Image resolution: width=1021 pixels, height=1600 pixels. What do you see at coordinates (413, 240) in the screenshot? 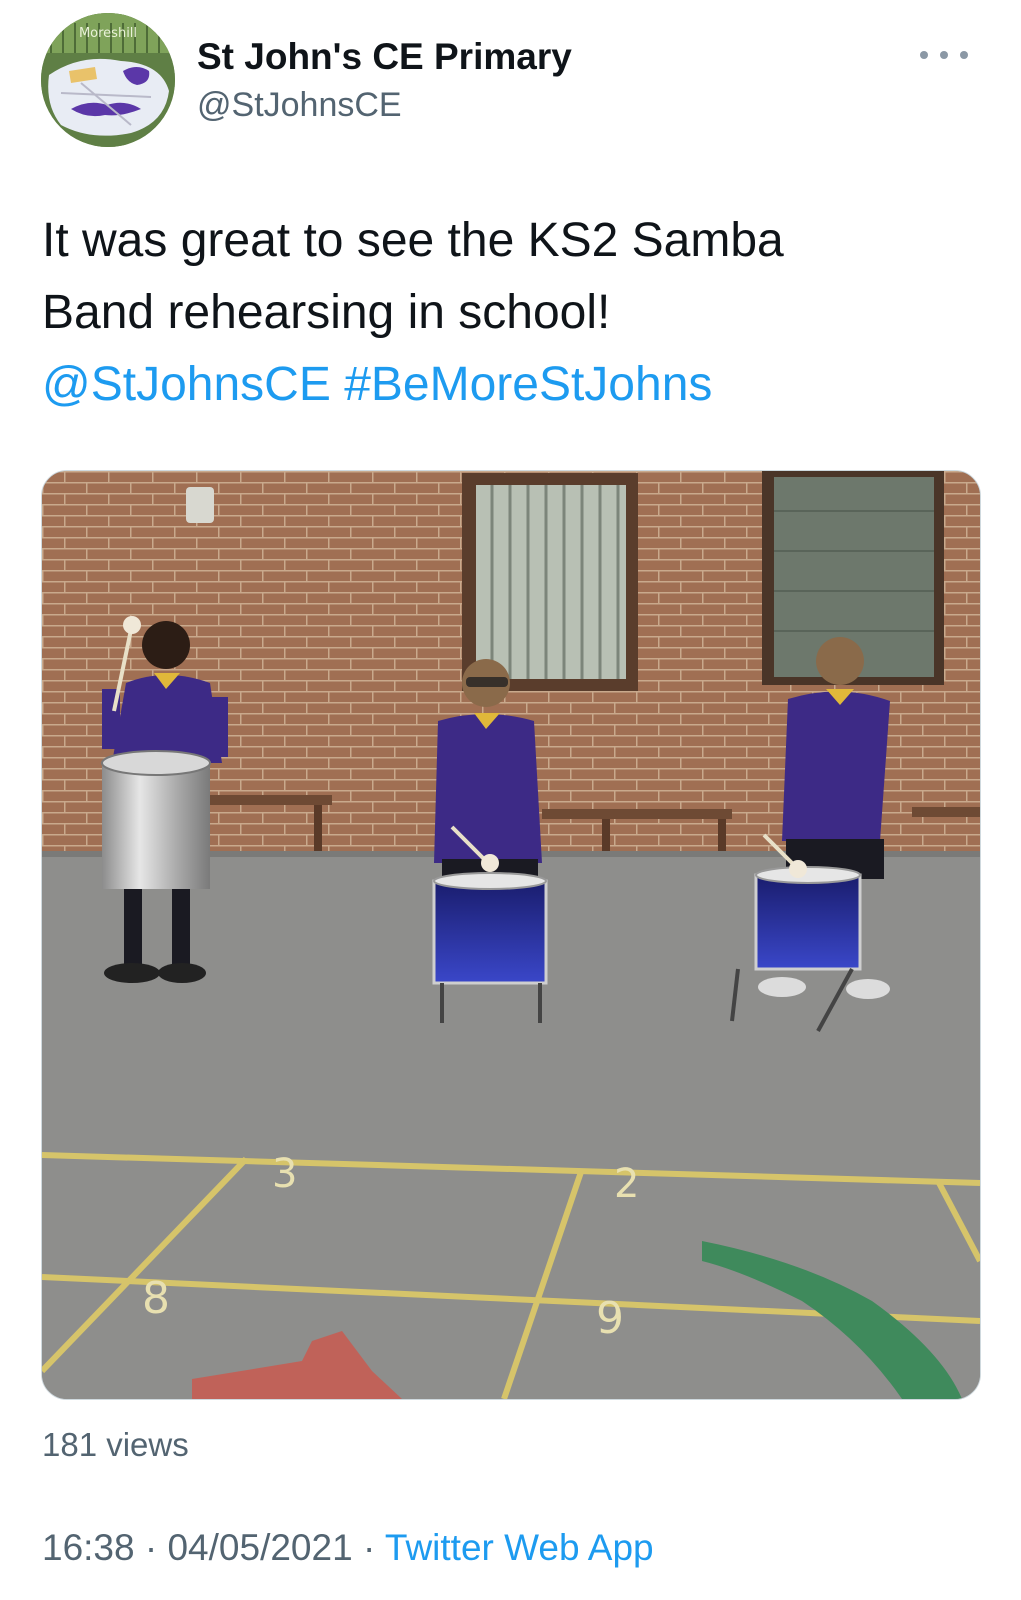
I see `tweet-text-line: It was great to see the KS2 Samba` at bounding box center [413, 240].